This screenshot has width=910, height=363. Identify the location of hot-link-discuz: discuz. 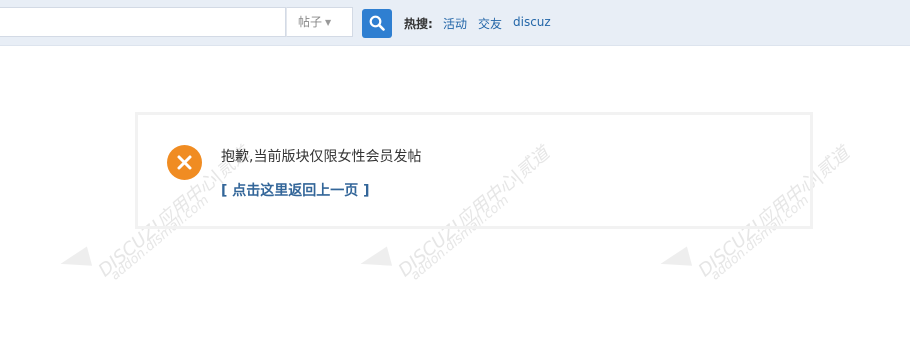
(532, 22).